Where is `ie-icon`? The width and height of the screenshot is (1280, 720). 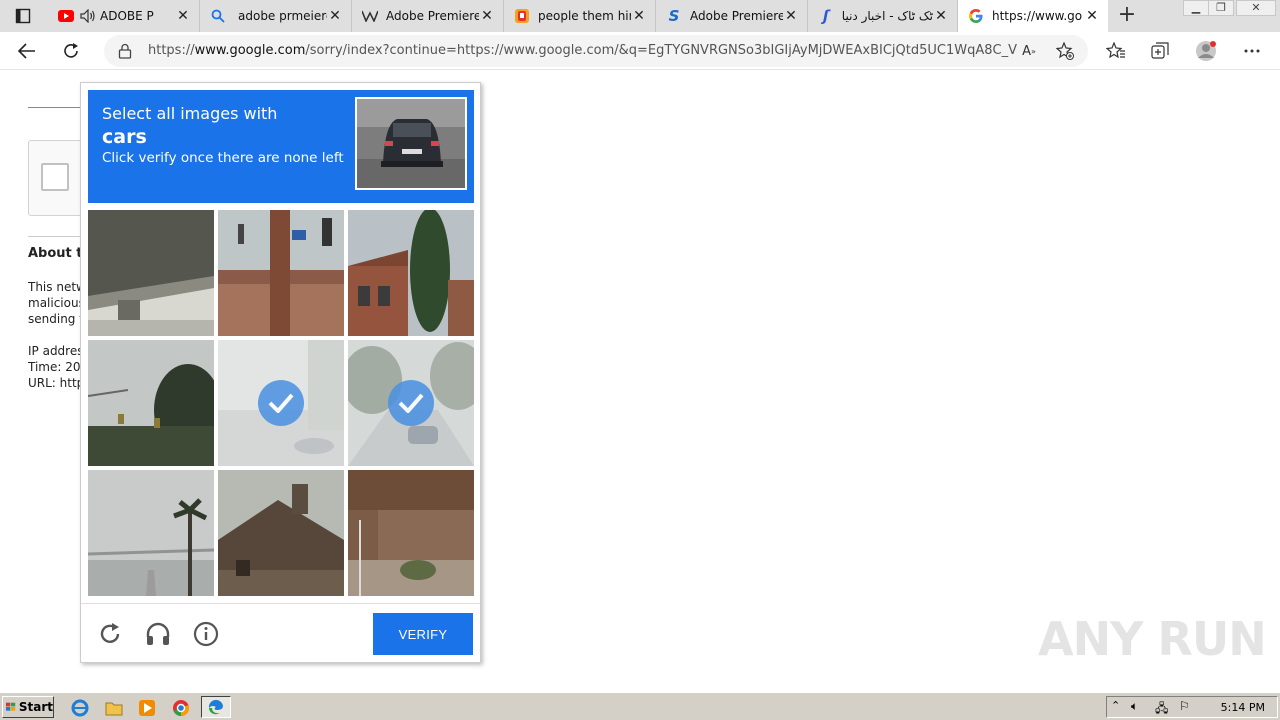
ie-icon is located at coordinates (80, 708).